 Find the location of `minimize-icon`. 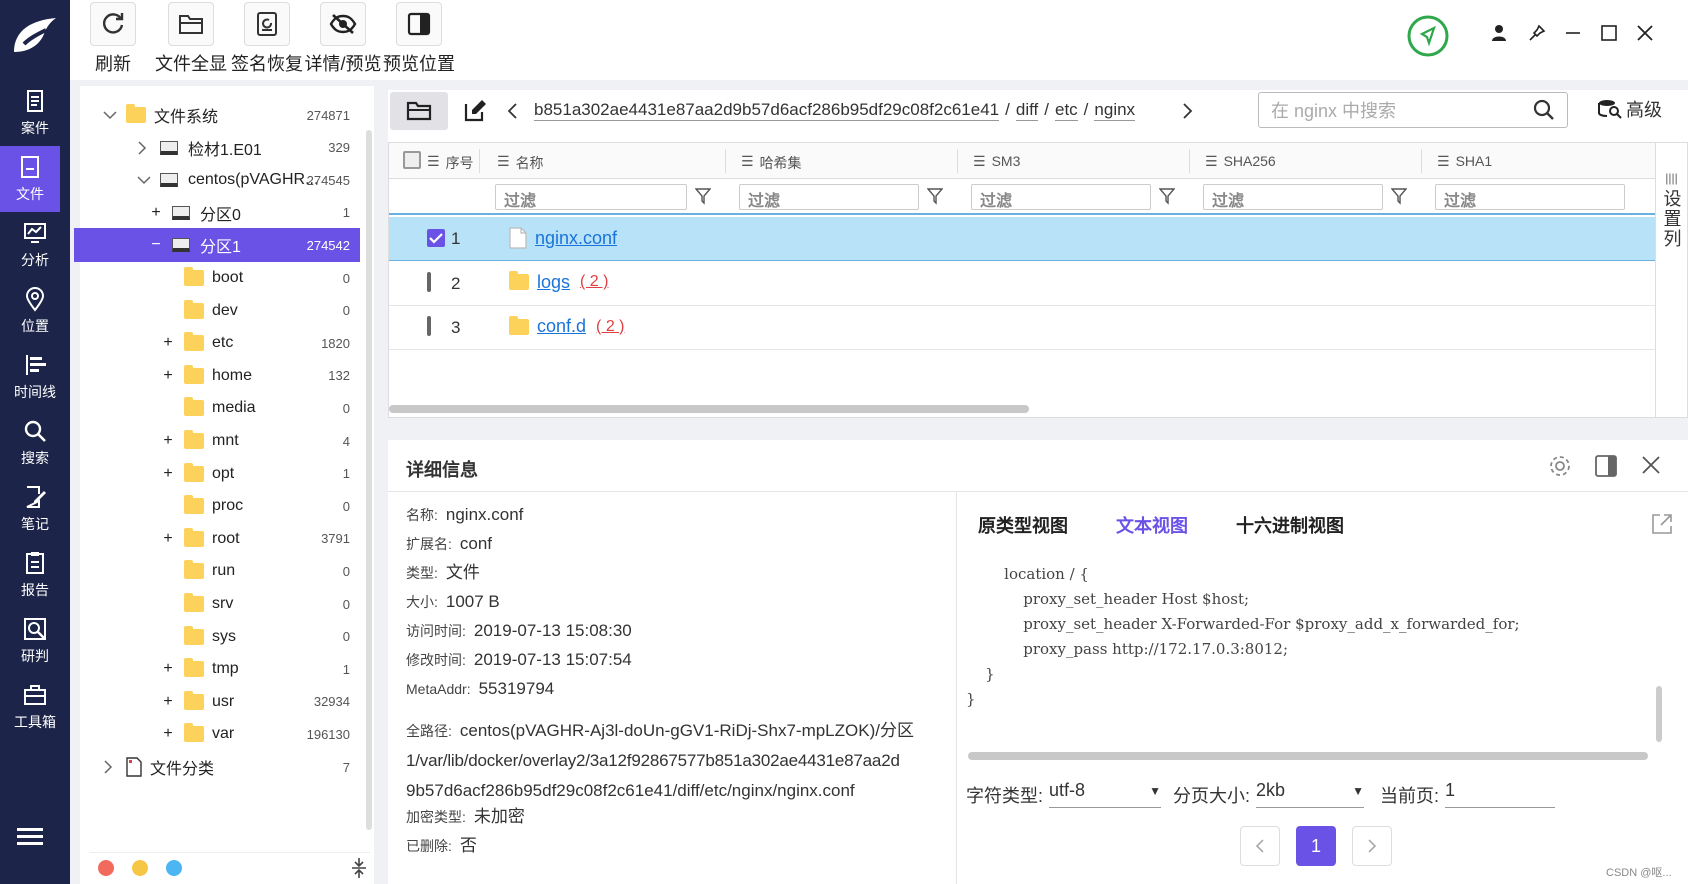

minimize-icon is located at coordinates (1573, 33).